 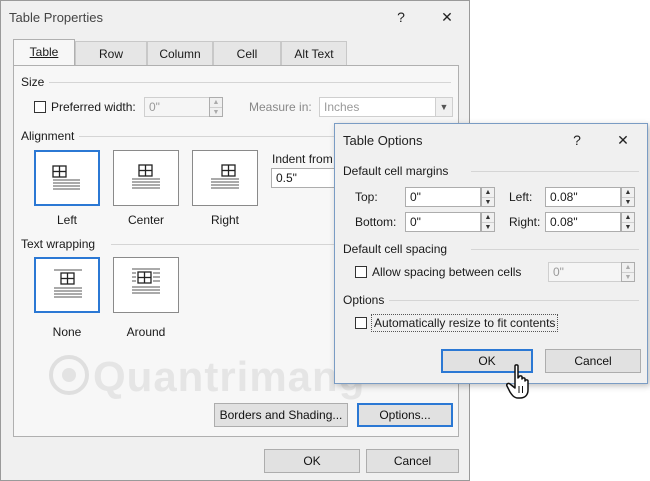 What do you see at coordinates (585, 272) in the screenshot?
I see `spacing-input: 0"` at bounding box center [585, 272].